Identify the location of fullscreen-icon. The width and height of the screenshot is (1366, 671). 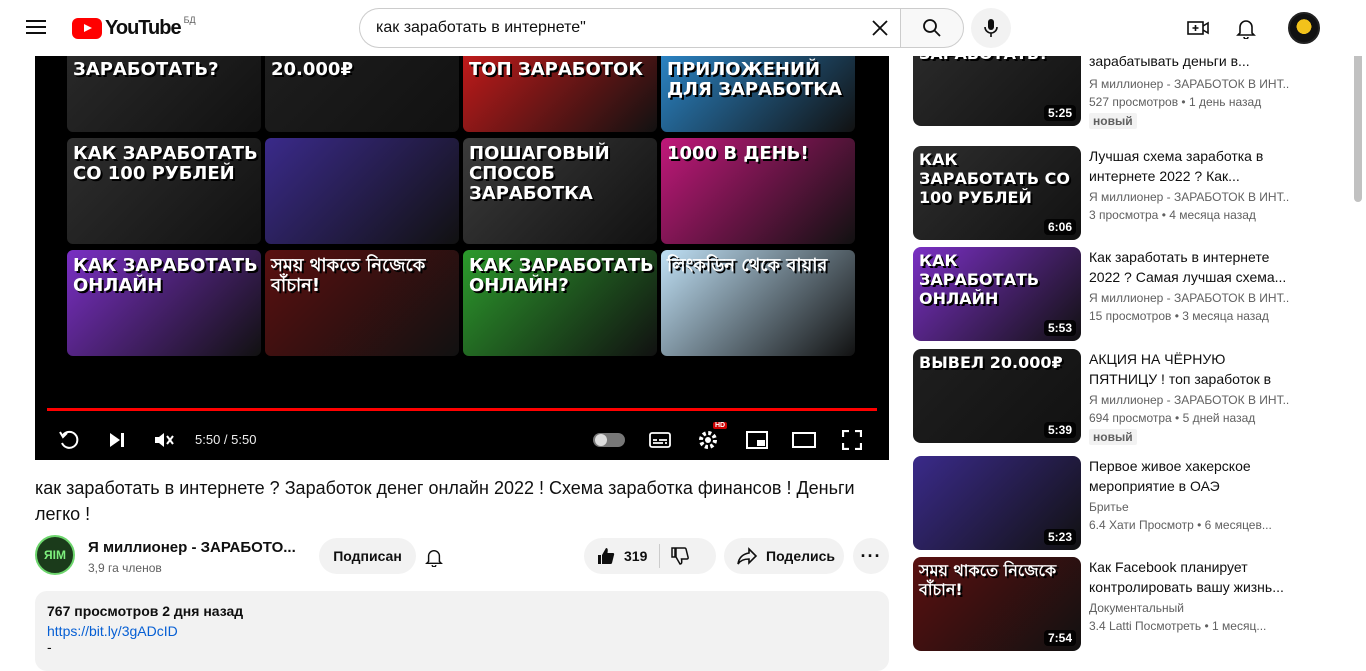
(852, 440).